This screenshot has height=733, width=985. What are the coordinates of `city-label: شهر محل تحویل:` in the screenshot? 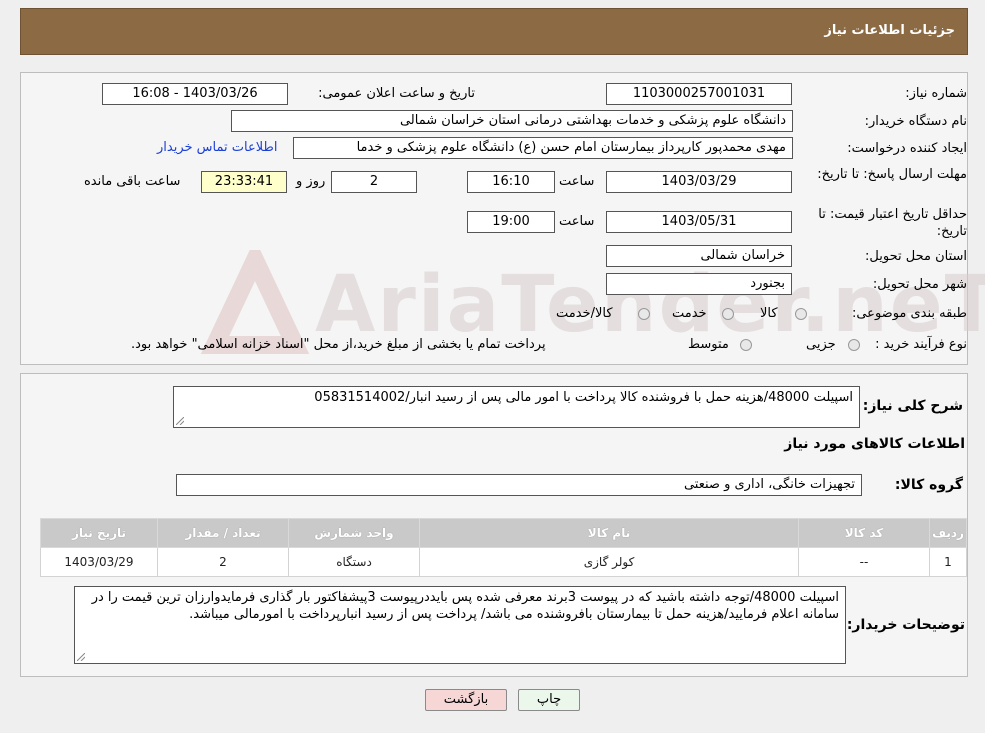 It's located at (919, 284).